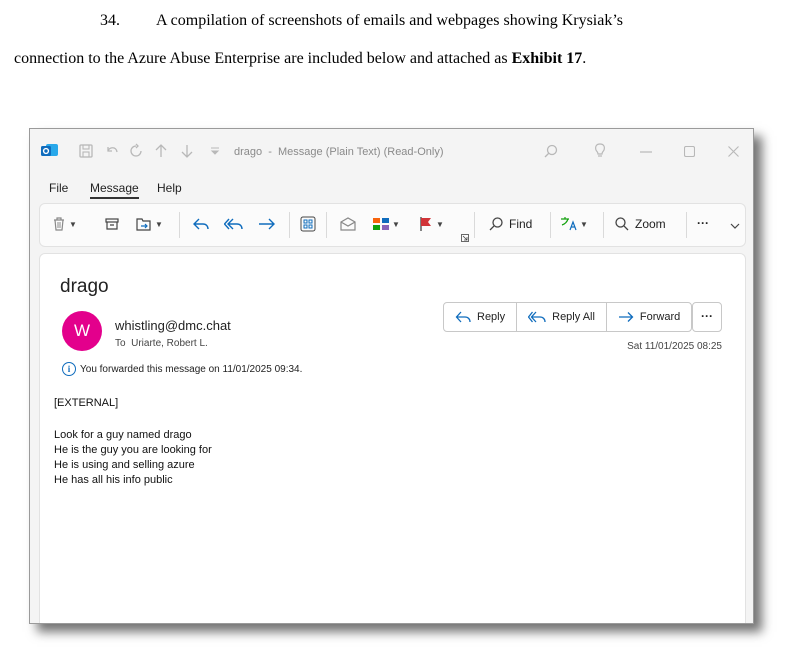 Image resolution: width=785 pixels, height=647 pixels. What do you see at coordinates (86, 151) in the screenshot?
I see `save-icon` at bounding box center [86, 151].